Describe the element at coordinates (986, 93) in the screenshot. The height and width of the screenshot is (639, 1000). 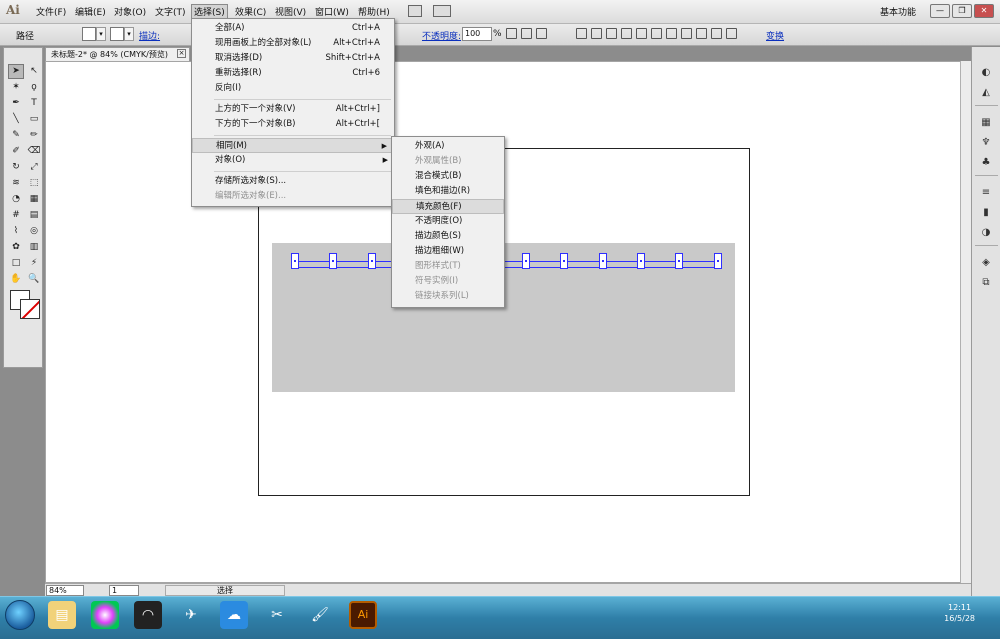
I see `color-guide-icon: ◭` at that location.